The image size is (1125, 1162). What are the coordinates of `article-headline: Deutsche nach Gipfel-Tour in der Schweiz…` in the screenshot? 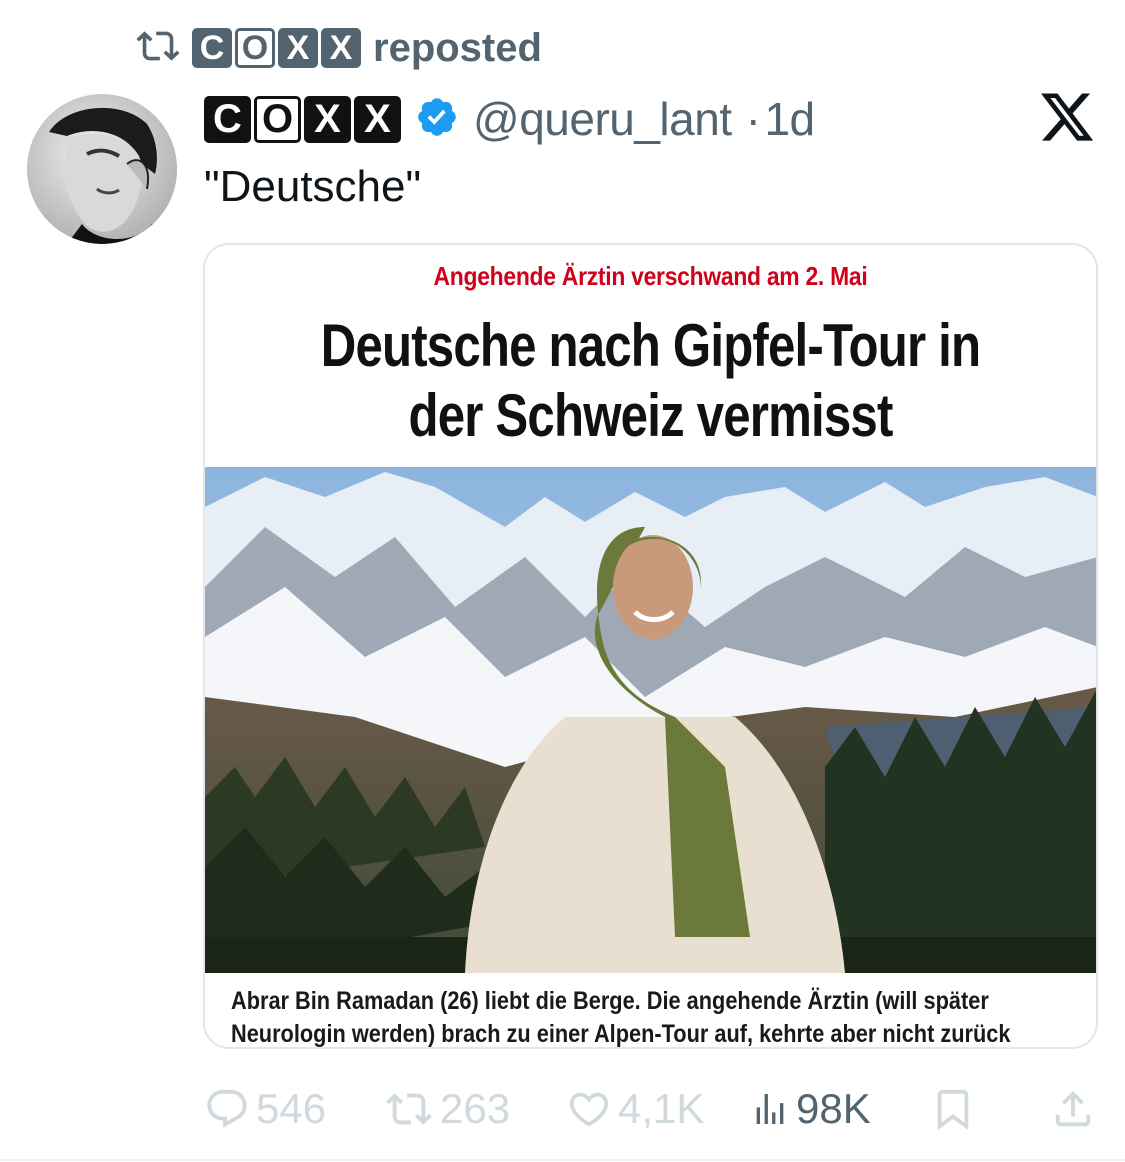 It's located at (650, 380).